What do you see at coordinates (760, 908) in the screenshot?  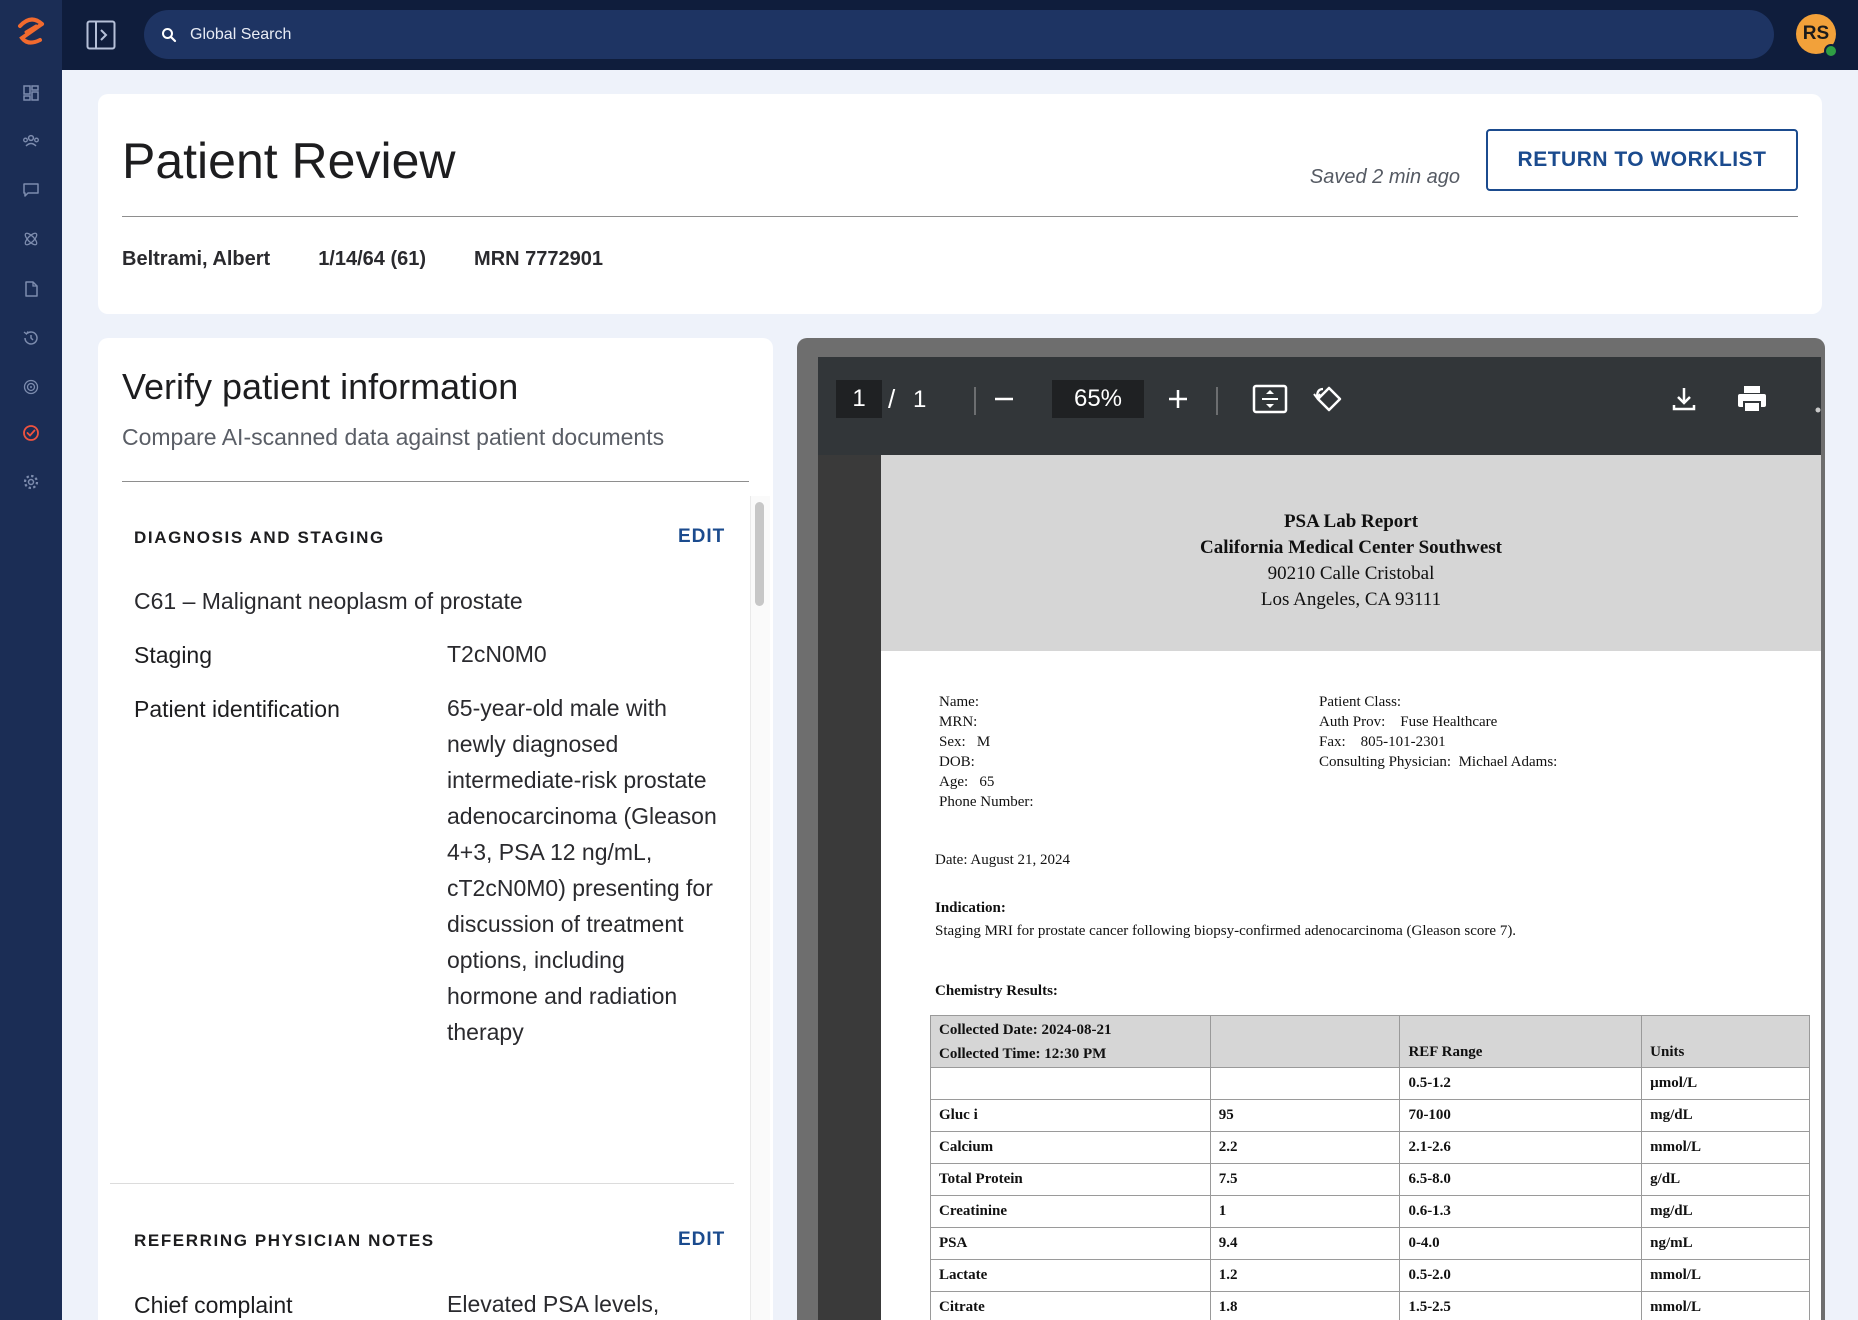 I see `scrollbar-track` at bounding box center [760, 908].